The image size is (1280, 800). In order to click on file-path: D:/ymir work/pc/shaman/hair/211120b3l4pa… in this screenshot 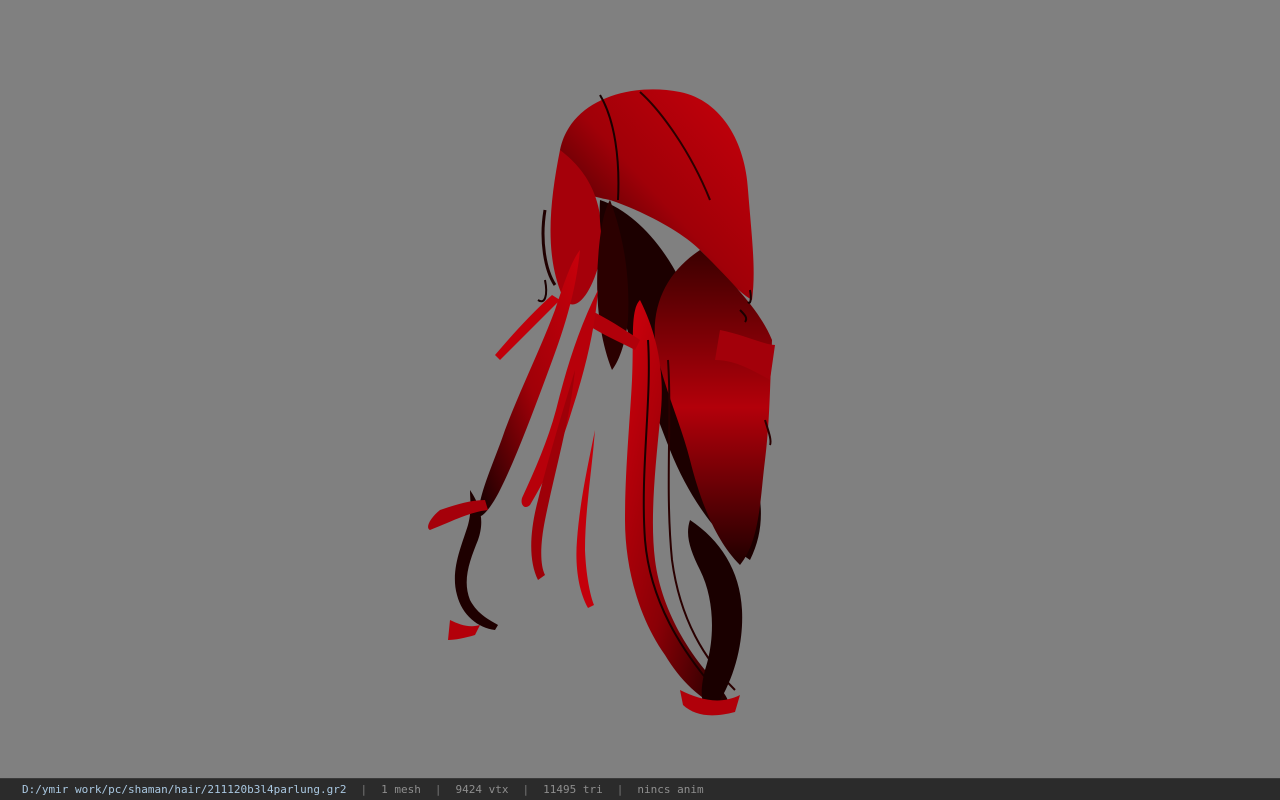, I will do `click(184, 789)`.